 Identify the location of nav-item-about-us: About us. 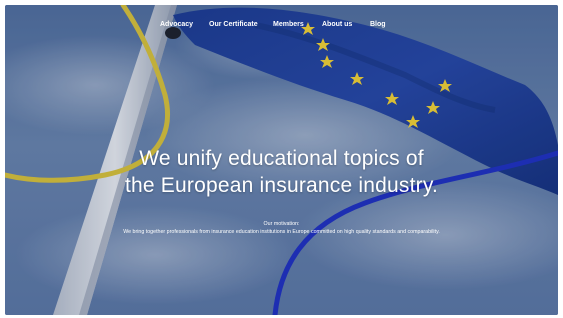
(337, 25).